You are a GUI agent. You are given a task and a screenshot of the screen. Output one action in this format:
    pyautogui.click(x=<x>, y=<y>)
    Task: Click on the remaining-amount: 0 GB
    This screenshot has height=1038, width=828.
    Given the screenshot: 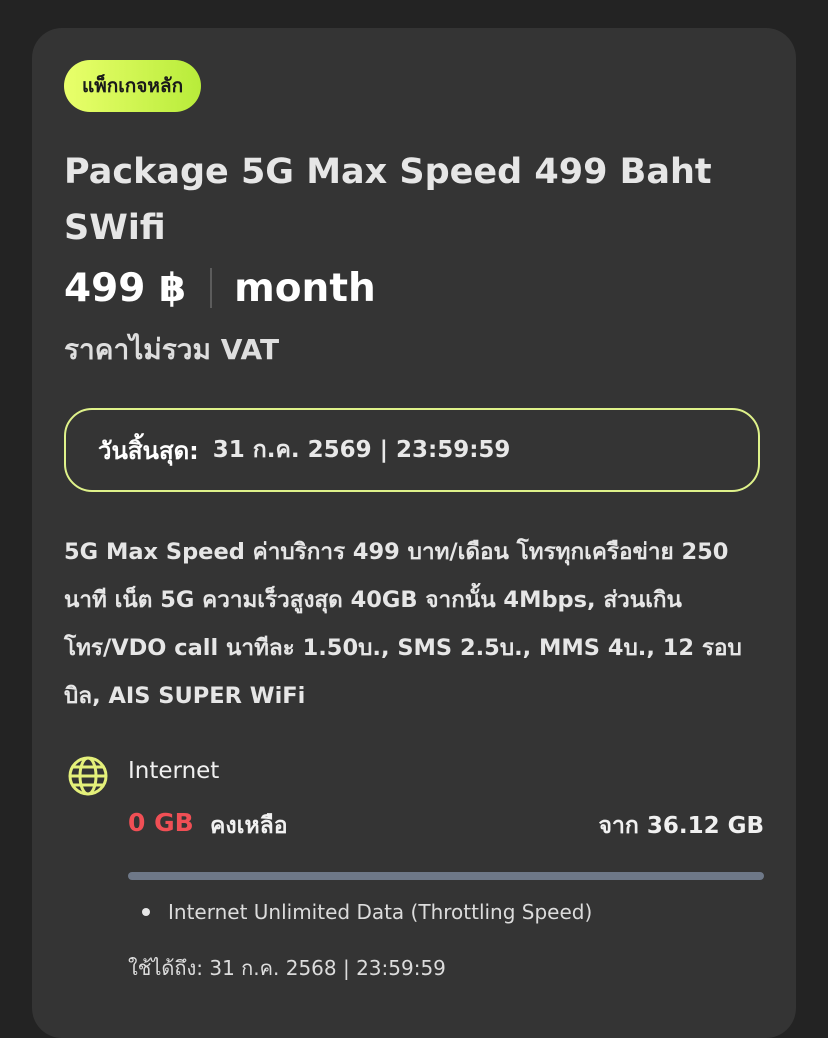 What is the action you would take?
    pyautogui.click(x=161, y=822)
    